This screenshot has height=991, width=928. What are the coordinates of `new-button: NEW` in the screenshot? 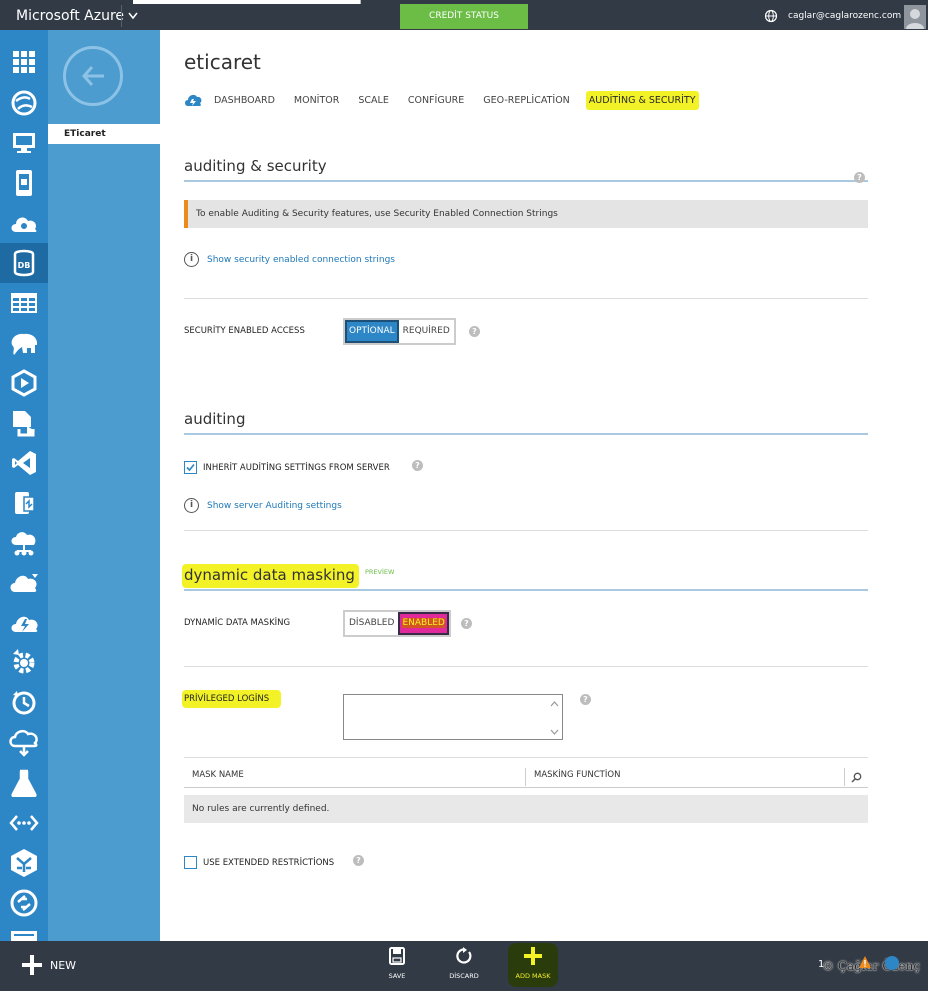 It's located at (49, 965).